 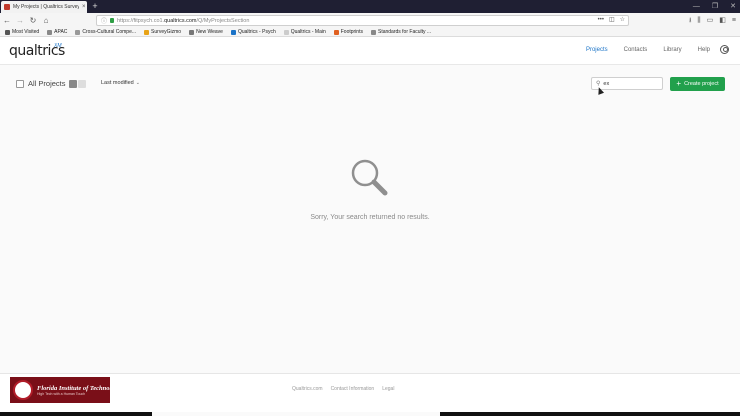 What do you see at coordinates (23, 390) in the screenshot?
I see `university-seal-icon` at bounding box center [23, 390].